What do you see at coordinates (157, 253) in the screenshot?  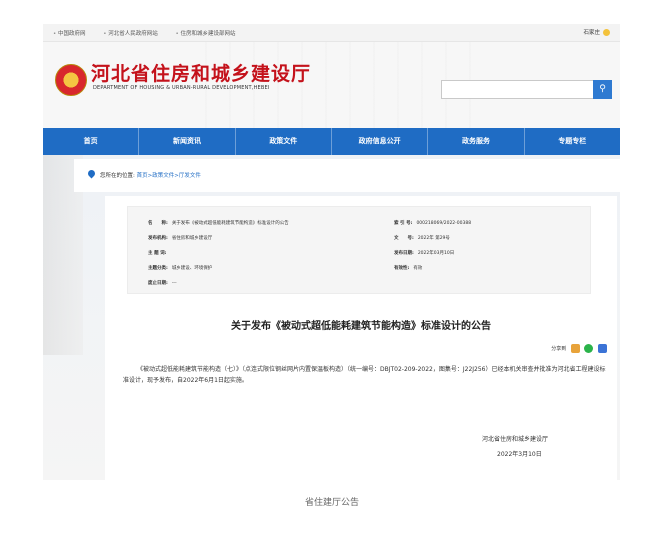 I see `subject-label: 主 题 词:` at bounding box center [157, 253].